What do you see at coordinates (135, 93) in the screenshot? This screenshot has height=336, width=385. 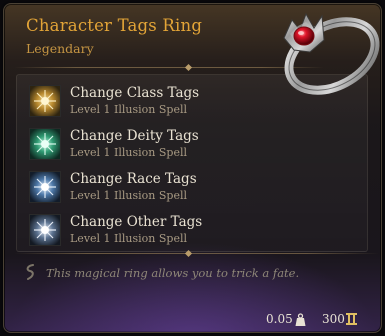 I see `spell-name: Change Class Tags` at bounding box center [135, 93].